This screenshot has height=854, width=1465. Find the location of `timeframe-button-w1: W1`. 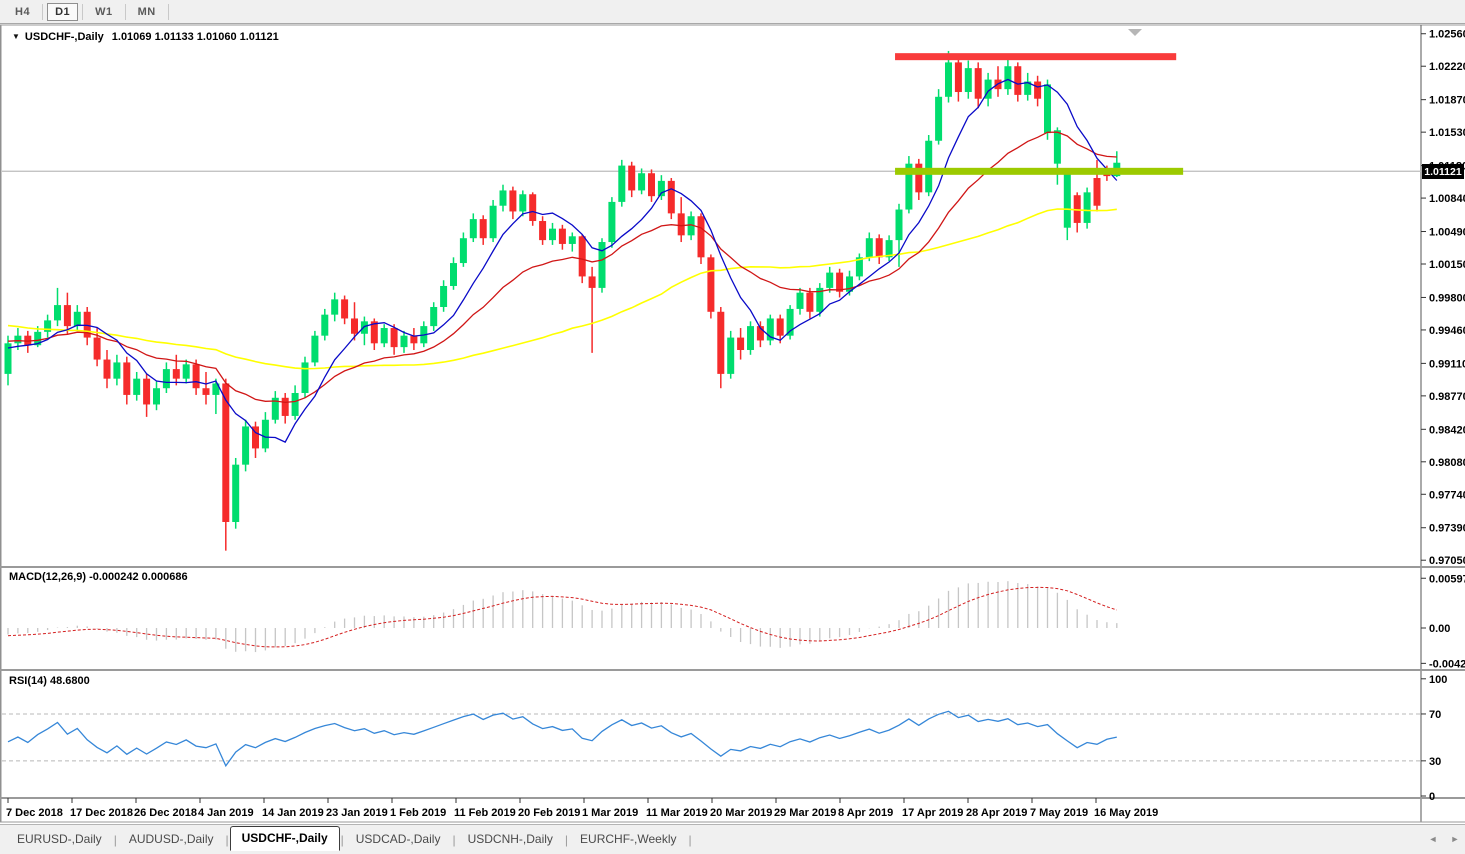

timeframe-button-w1: W1 is located at coordinates (104, 12).